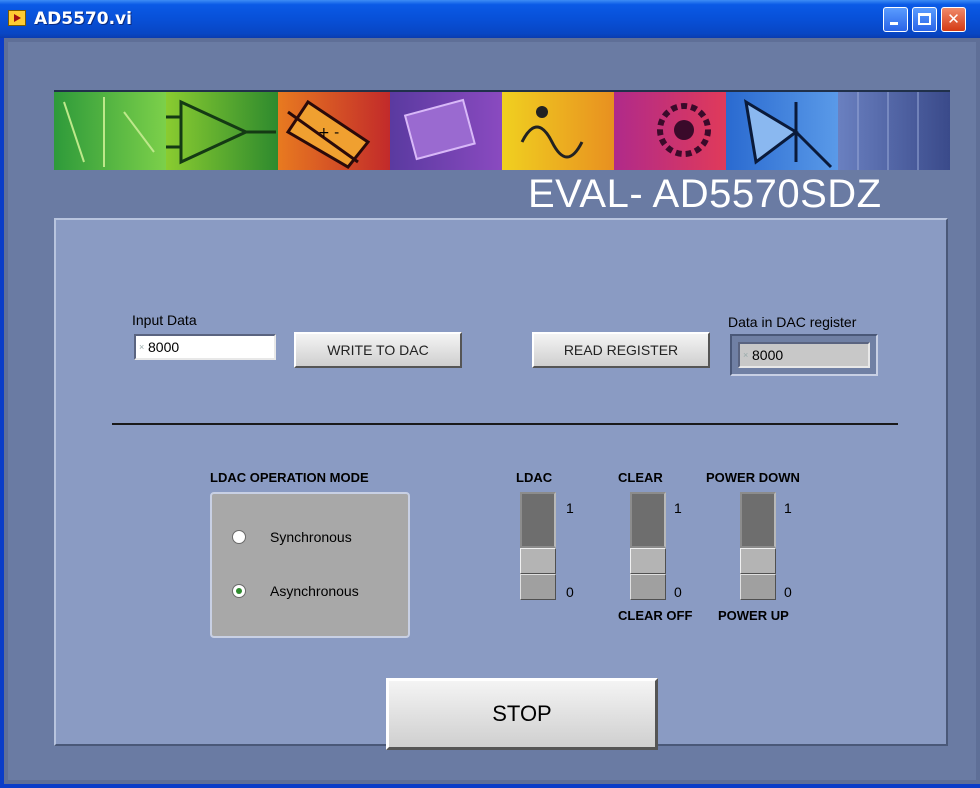  What do you see at coordinates (895, 19) in the screenshot?
I see `minimize-button` at bounding box center [895, 19].